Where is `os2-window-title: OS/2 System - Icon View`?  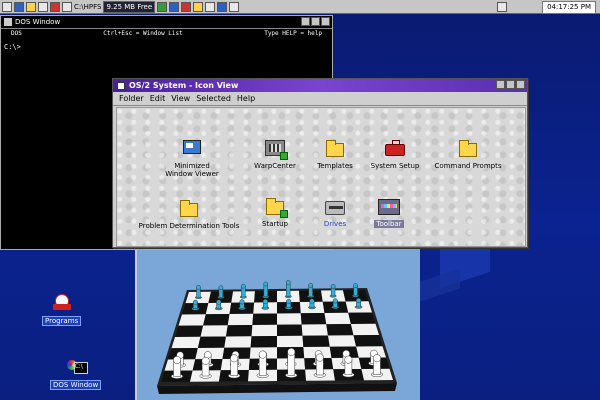
os2-window-title: OS/2 System - Icon View is located at coordinates (184, 85).